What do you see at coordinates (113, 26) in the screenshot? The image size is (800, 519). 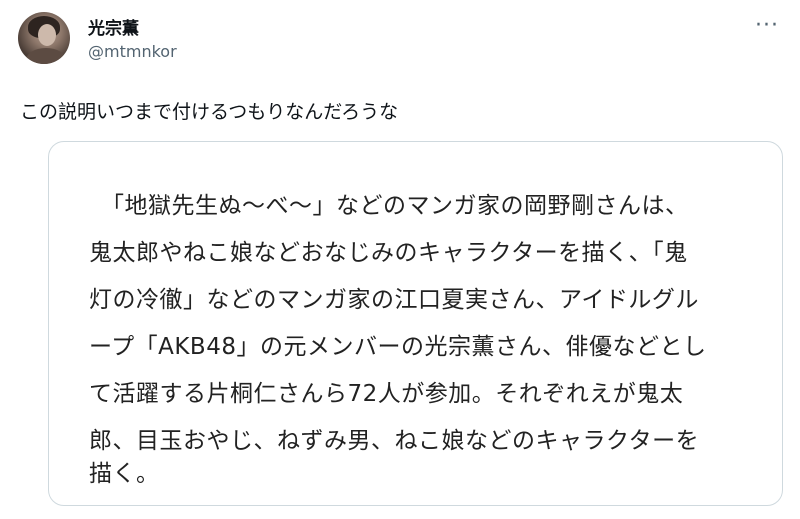 I see `display-name: 光宗薫` at bounding box center [113, 26].